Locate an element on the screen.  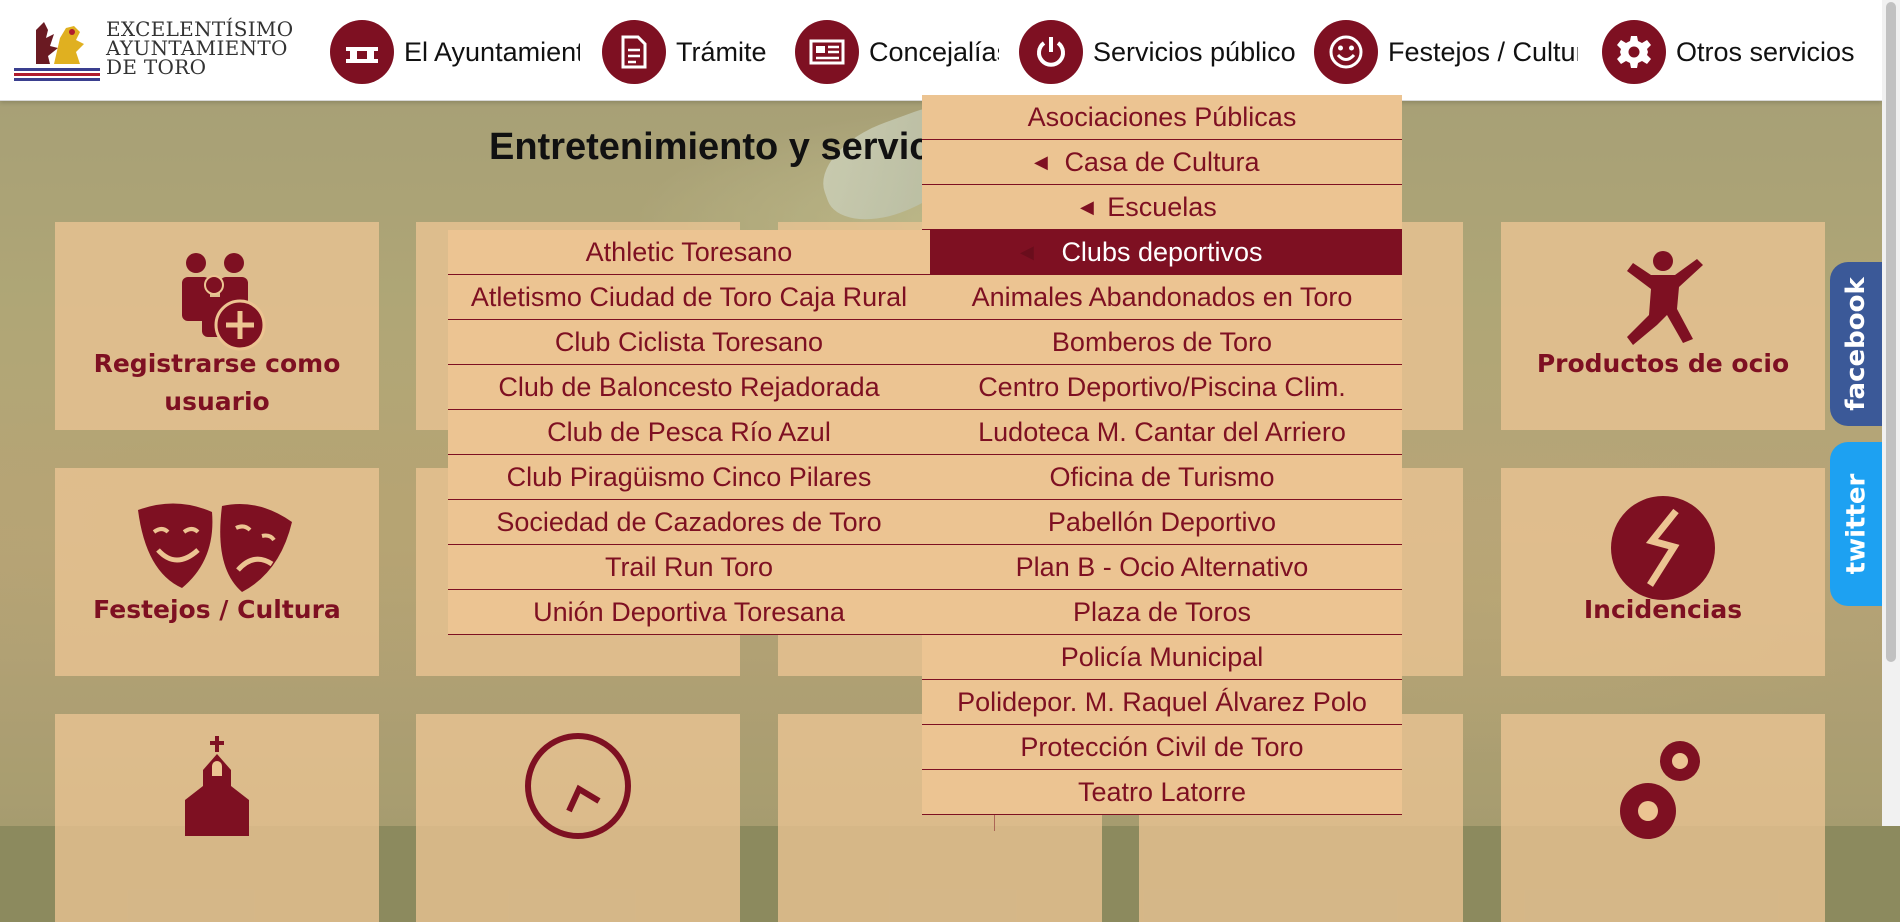
menu-item: ◀ Escuelas is located at coordinates (1162, 207).